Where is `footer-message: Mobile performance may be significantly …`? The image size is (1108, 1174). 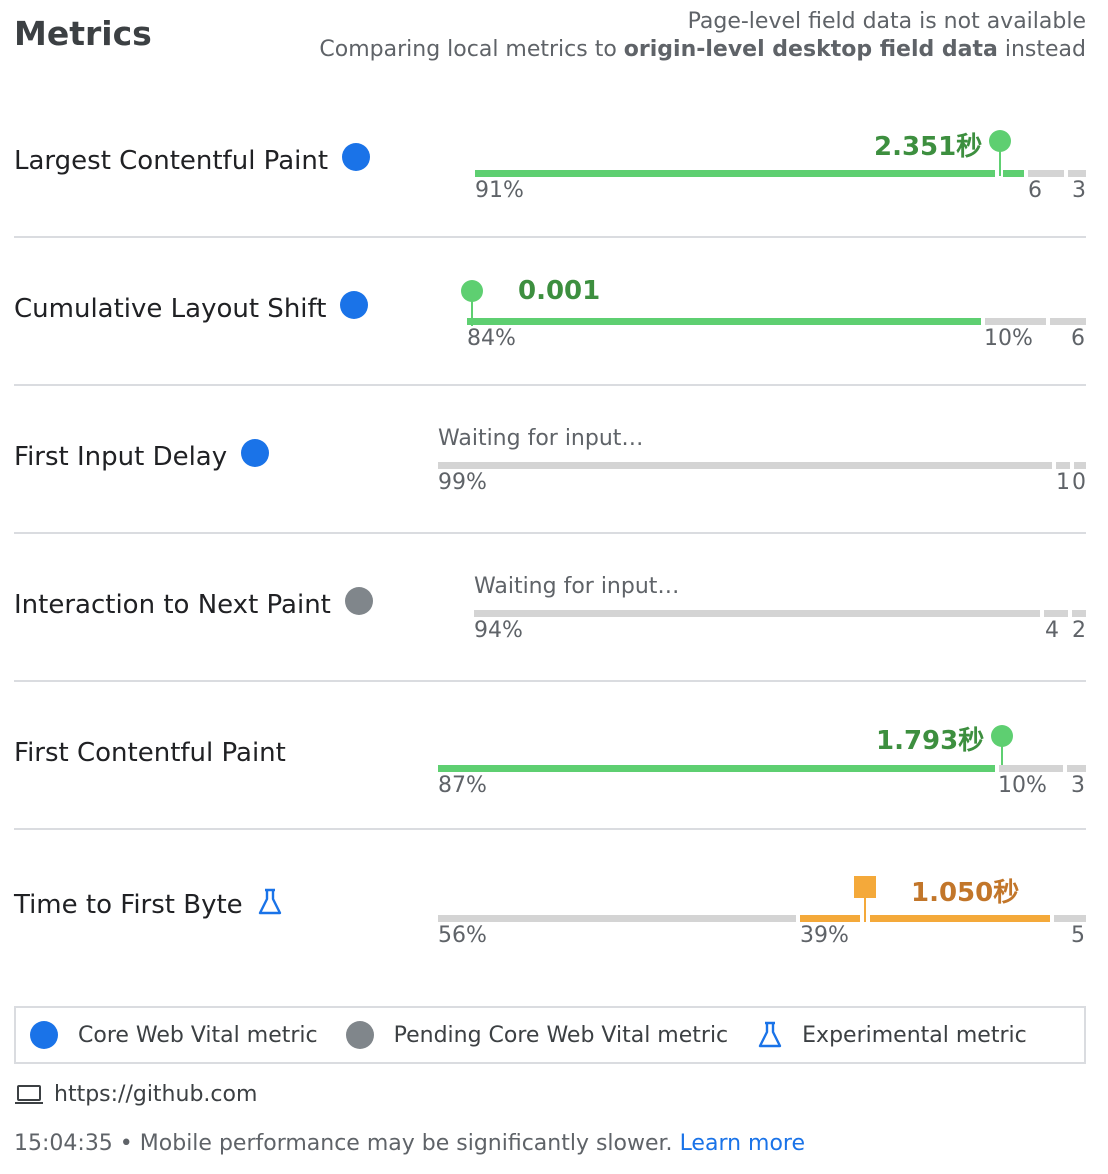 footer-message: Mobile performance may be significantly … is located at coordinates (406, 1143).